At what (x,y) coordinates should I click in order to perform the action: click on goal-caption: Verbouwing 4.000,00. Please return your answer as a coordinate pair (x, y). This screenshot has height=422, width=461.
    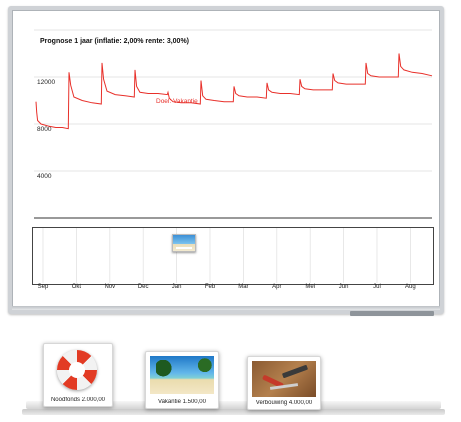
    Looking at the image, I should click on (284, 403).